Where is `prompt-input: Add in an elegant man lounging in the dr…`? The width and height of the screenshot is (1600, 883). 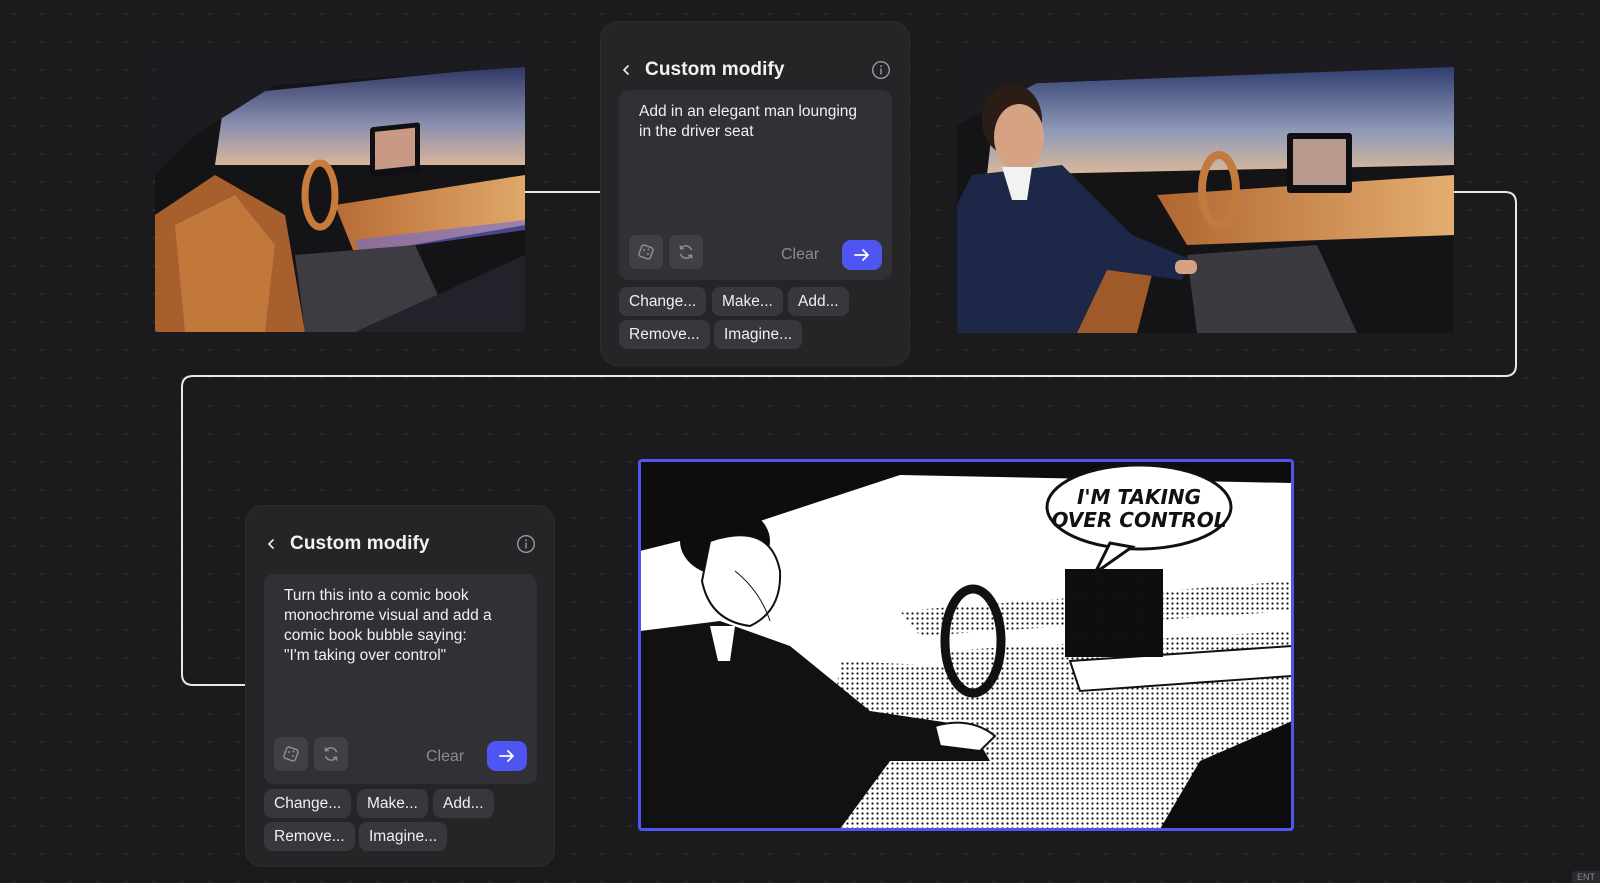
prompt-input: Add in an elegant man lounging in the dr… is located at coordinates (755, 185).